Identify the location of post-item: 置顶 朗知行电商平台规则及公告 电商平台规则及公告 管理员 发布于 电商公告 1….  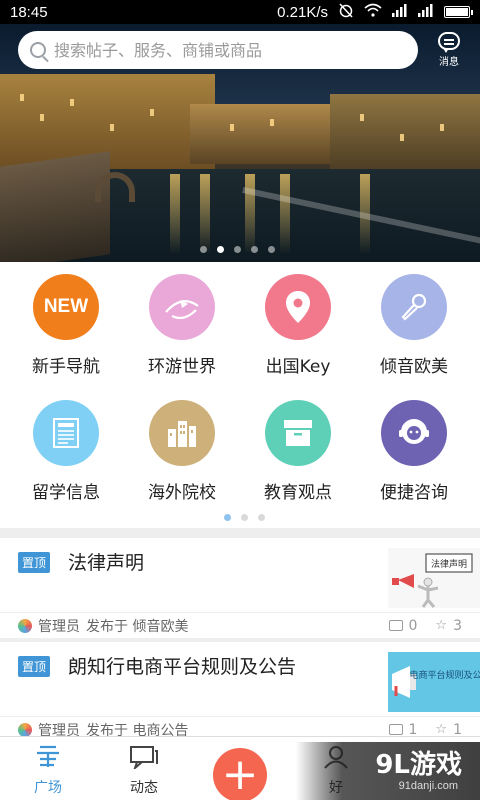
(240, 692).